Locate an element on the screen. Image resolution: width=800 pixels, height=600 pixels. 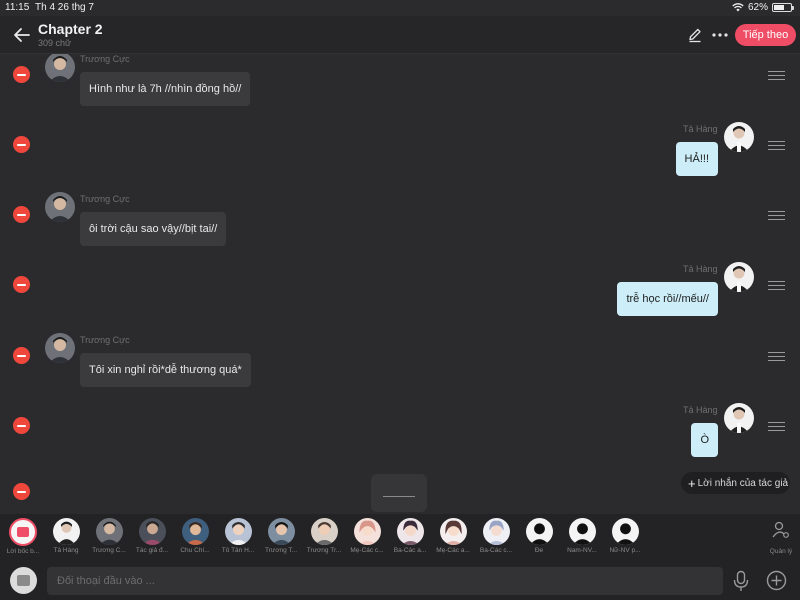
message-bubble: Hình như là 7h //nhìn đồng hồ// is located at coordinates (165, 89).